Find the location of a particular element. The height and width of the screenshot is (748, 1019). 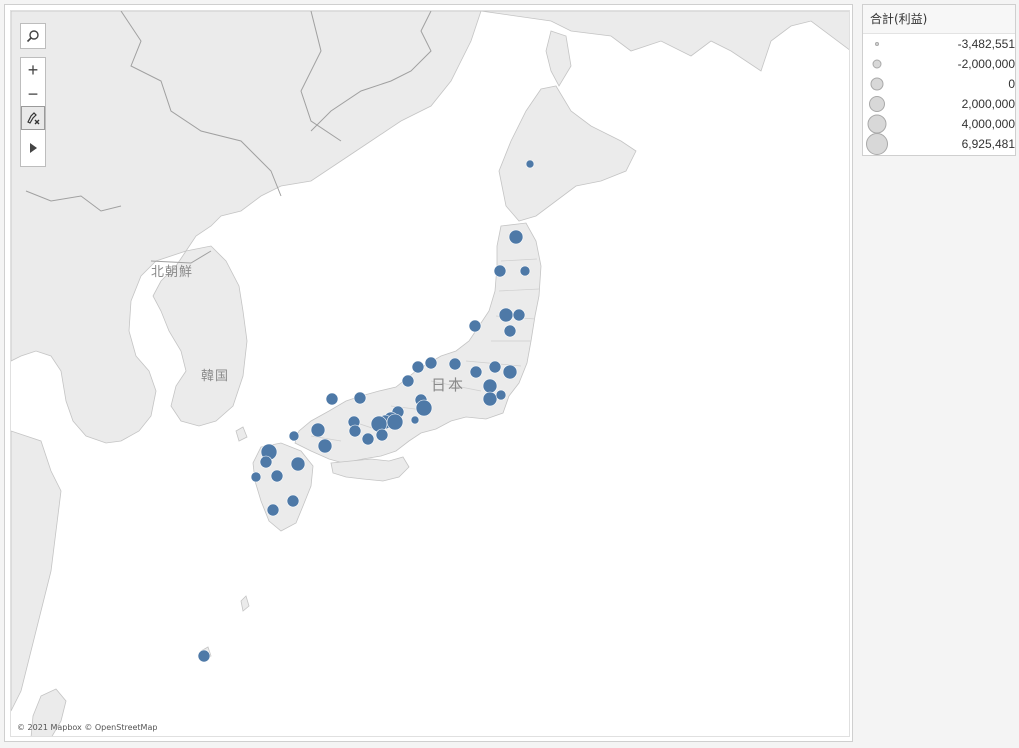

zoom-out-button: − is located at coordinates (33, 94).